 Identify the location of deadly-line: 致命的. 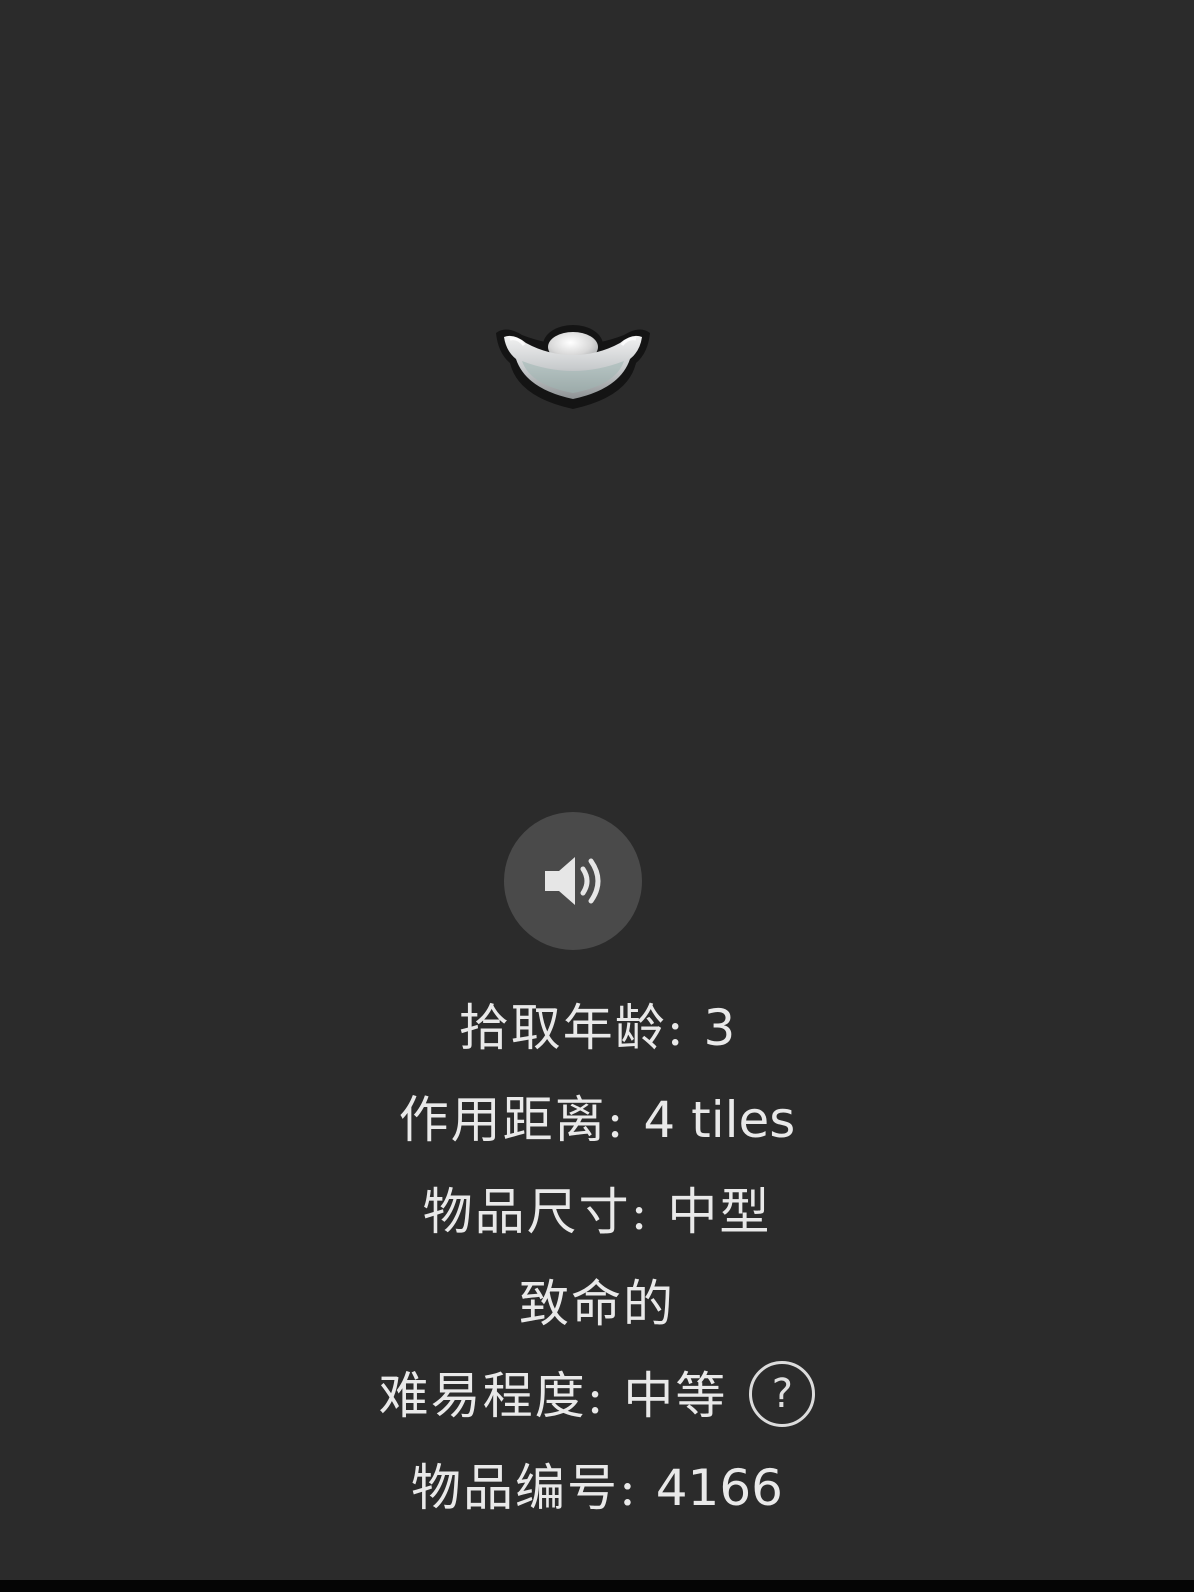
(597, 1304).